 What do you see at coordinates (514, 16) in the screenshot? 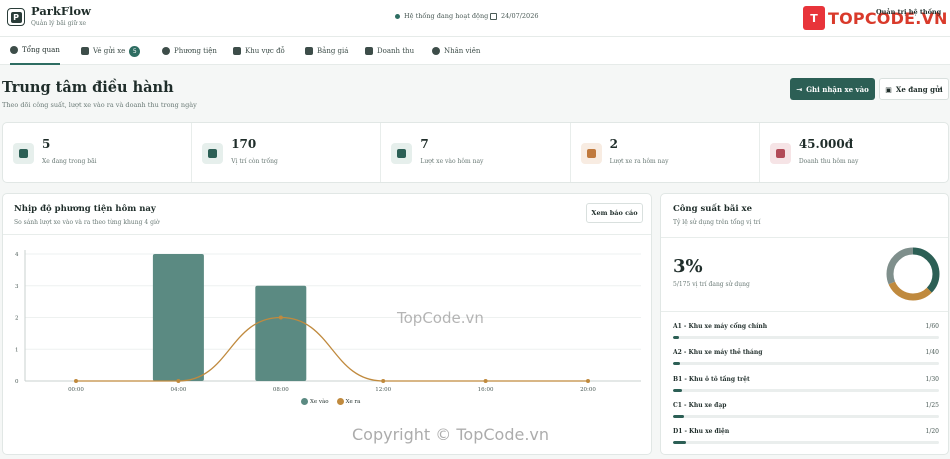
I see `current-date: 24/07/2026` at bounding box center [514, 16].